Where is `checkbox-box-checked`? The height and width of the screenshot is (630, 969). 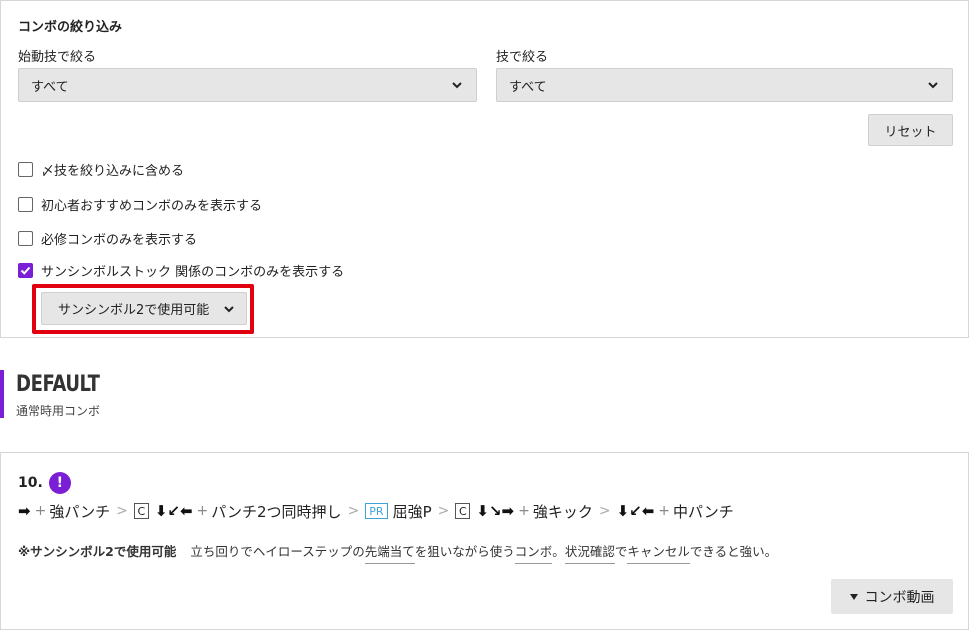
checkbox-box-checked is located at coordinates (25, 270).